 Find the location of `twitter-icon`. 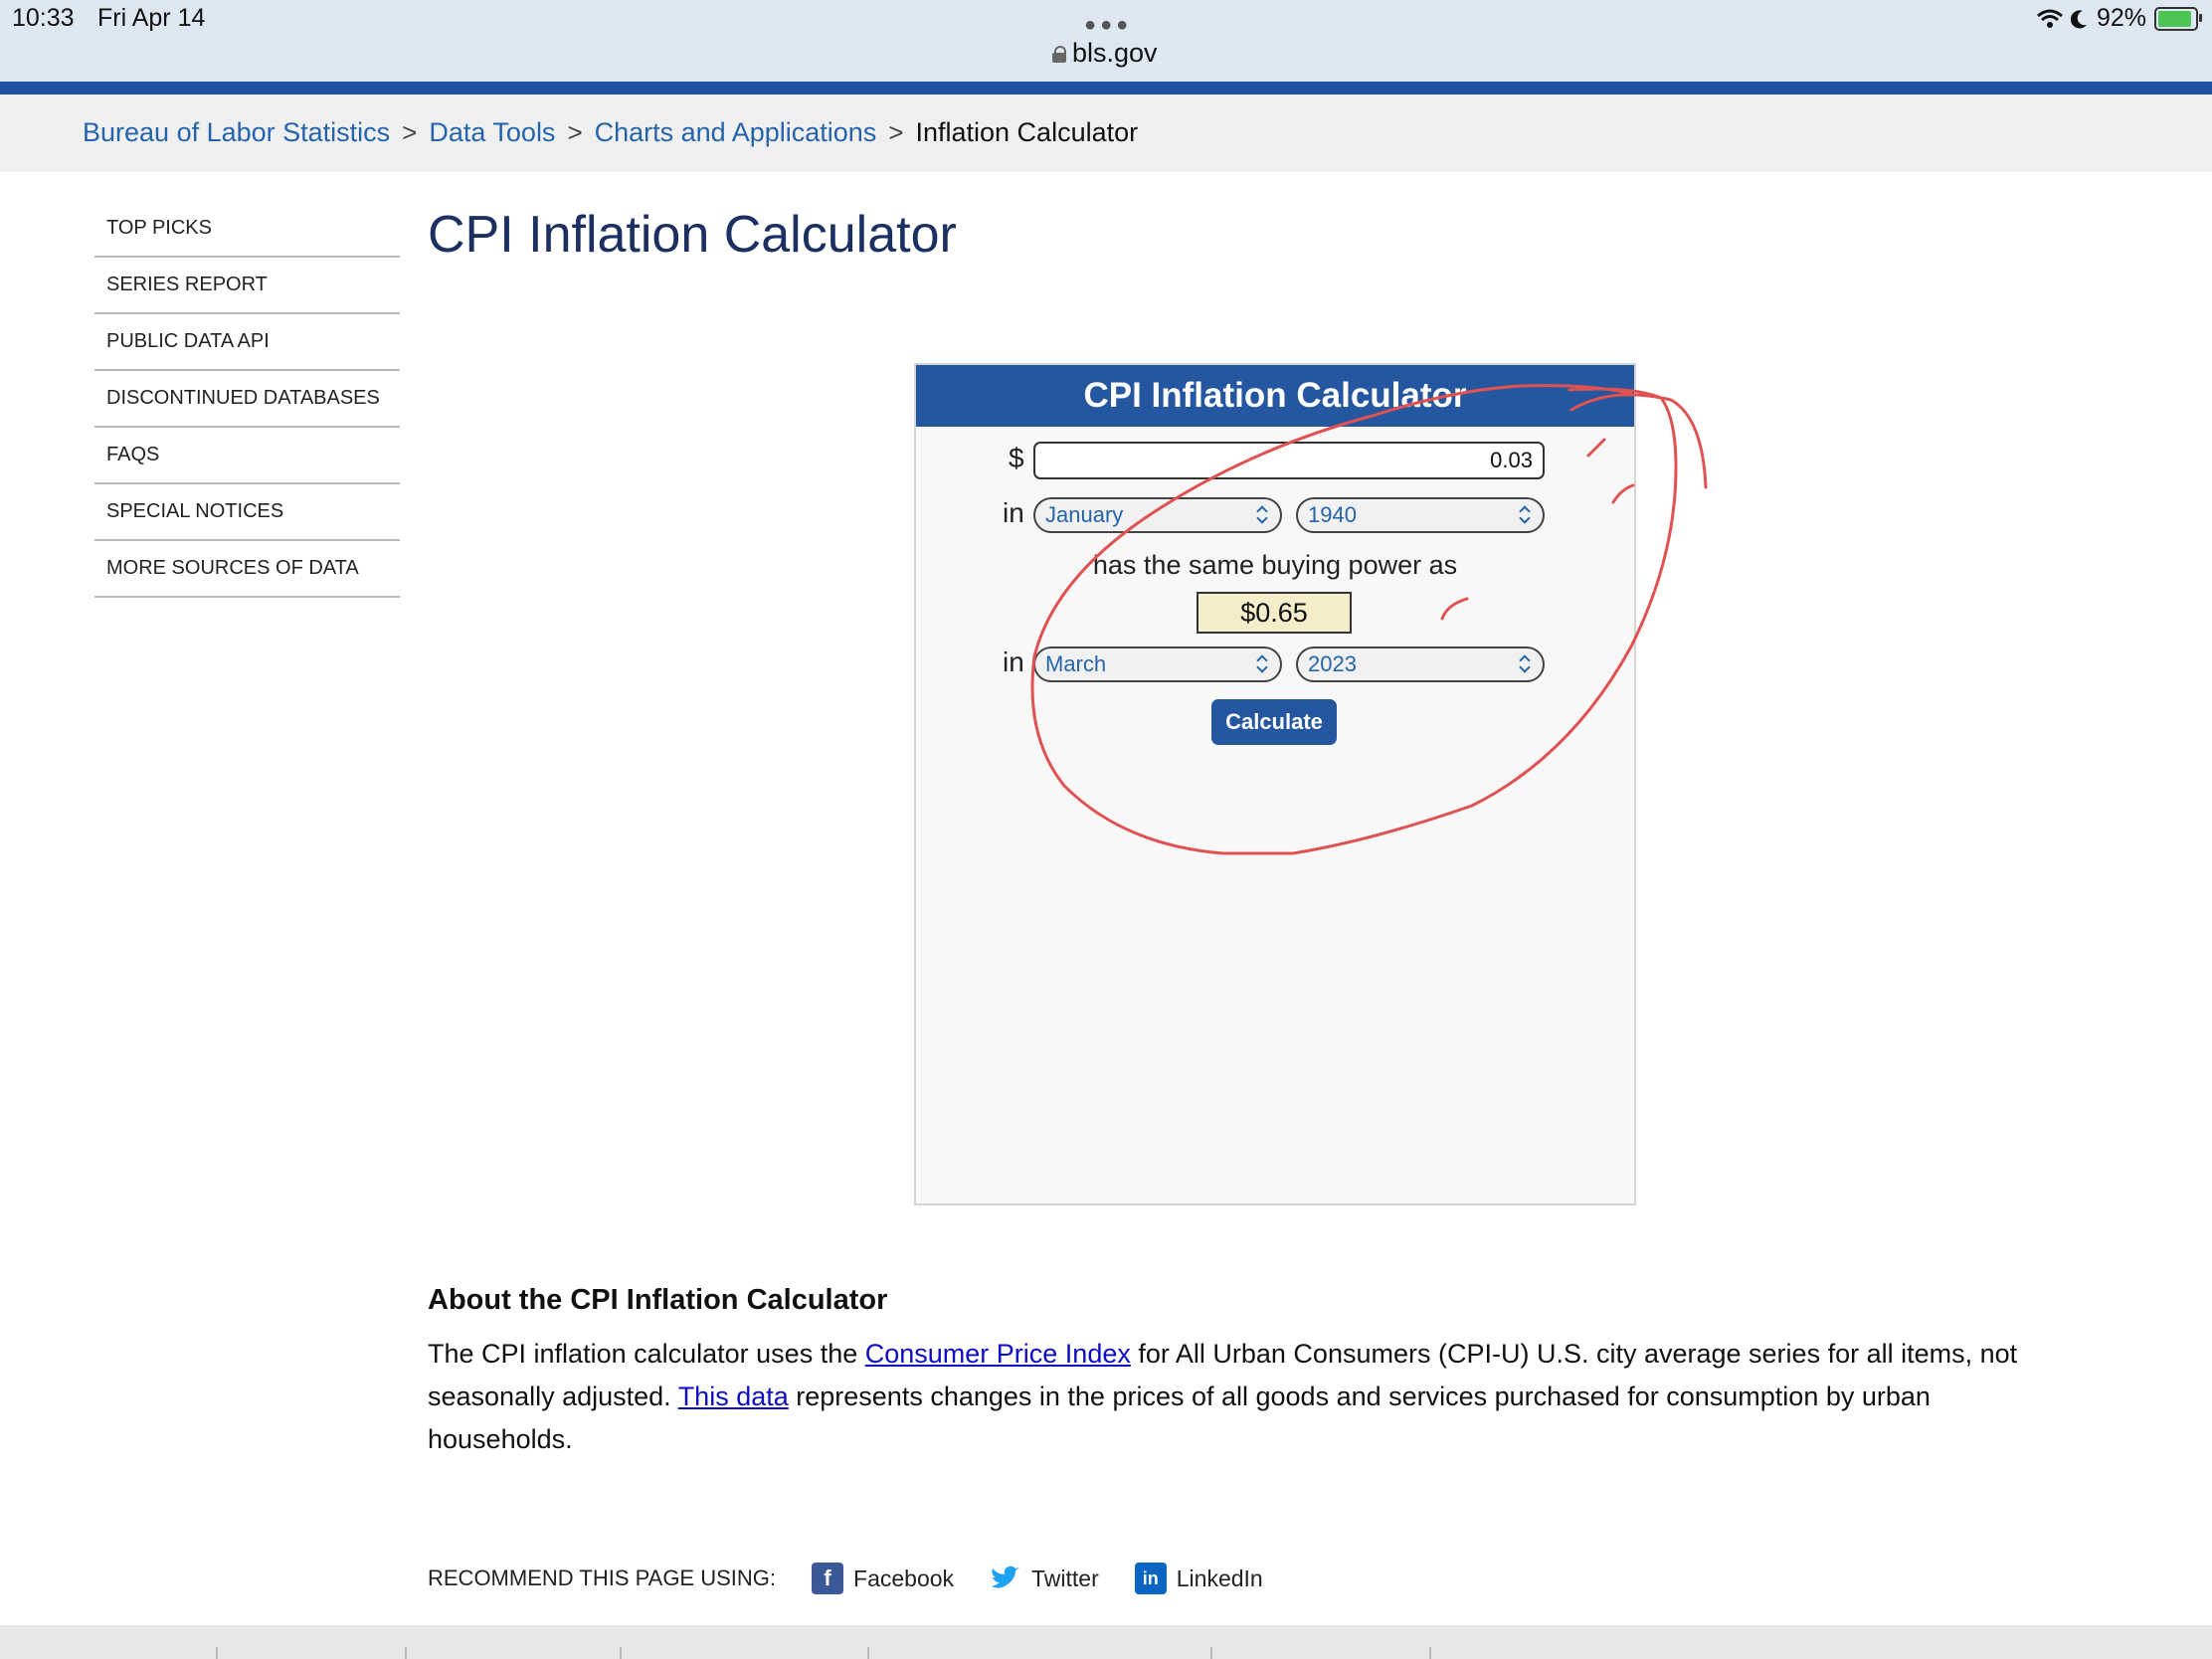

twitter-icon is located at coordinates (1006, 1577).